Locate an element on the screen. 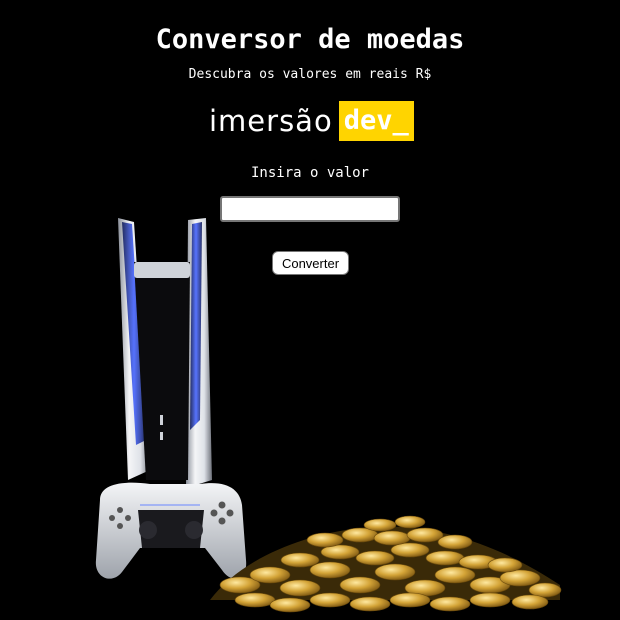 The image size is (620, 620). page-subtitle: Descubra os valores em reais R$ is located at coordinates (310, 74).